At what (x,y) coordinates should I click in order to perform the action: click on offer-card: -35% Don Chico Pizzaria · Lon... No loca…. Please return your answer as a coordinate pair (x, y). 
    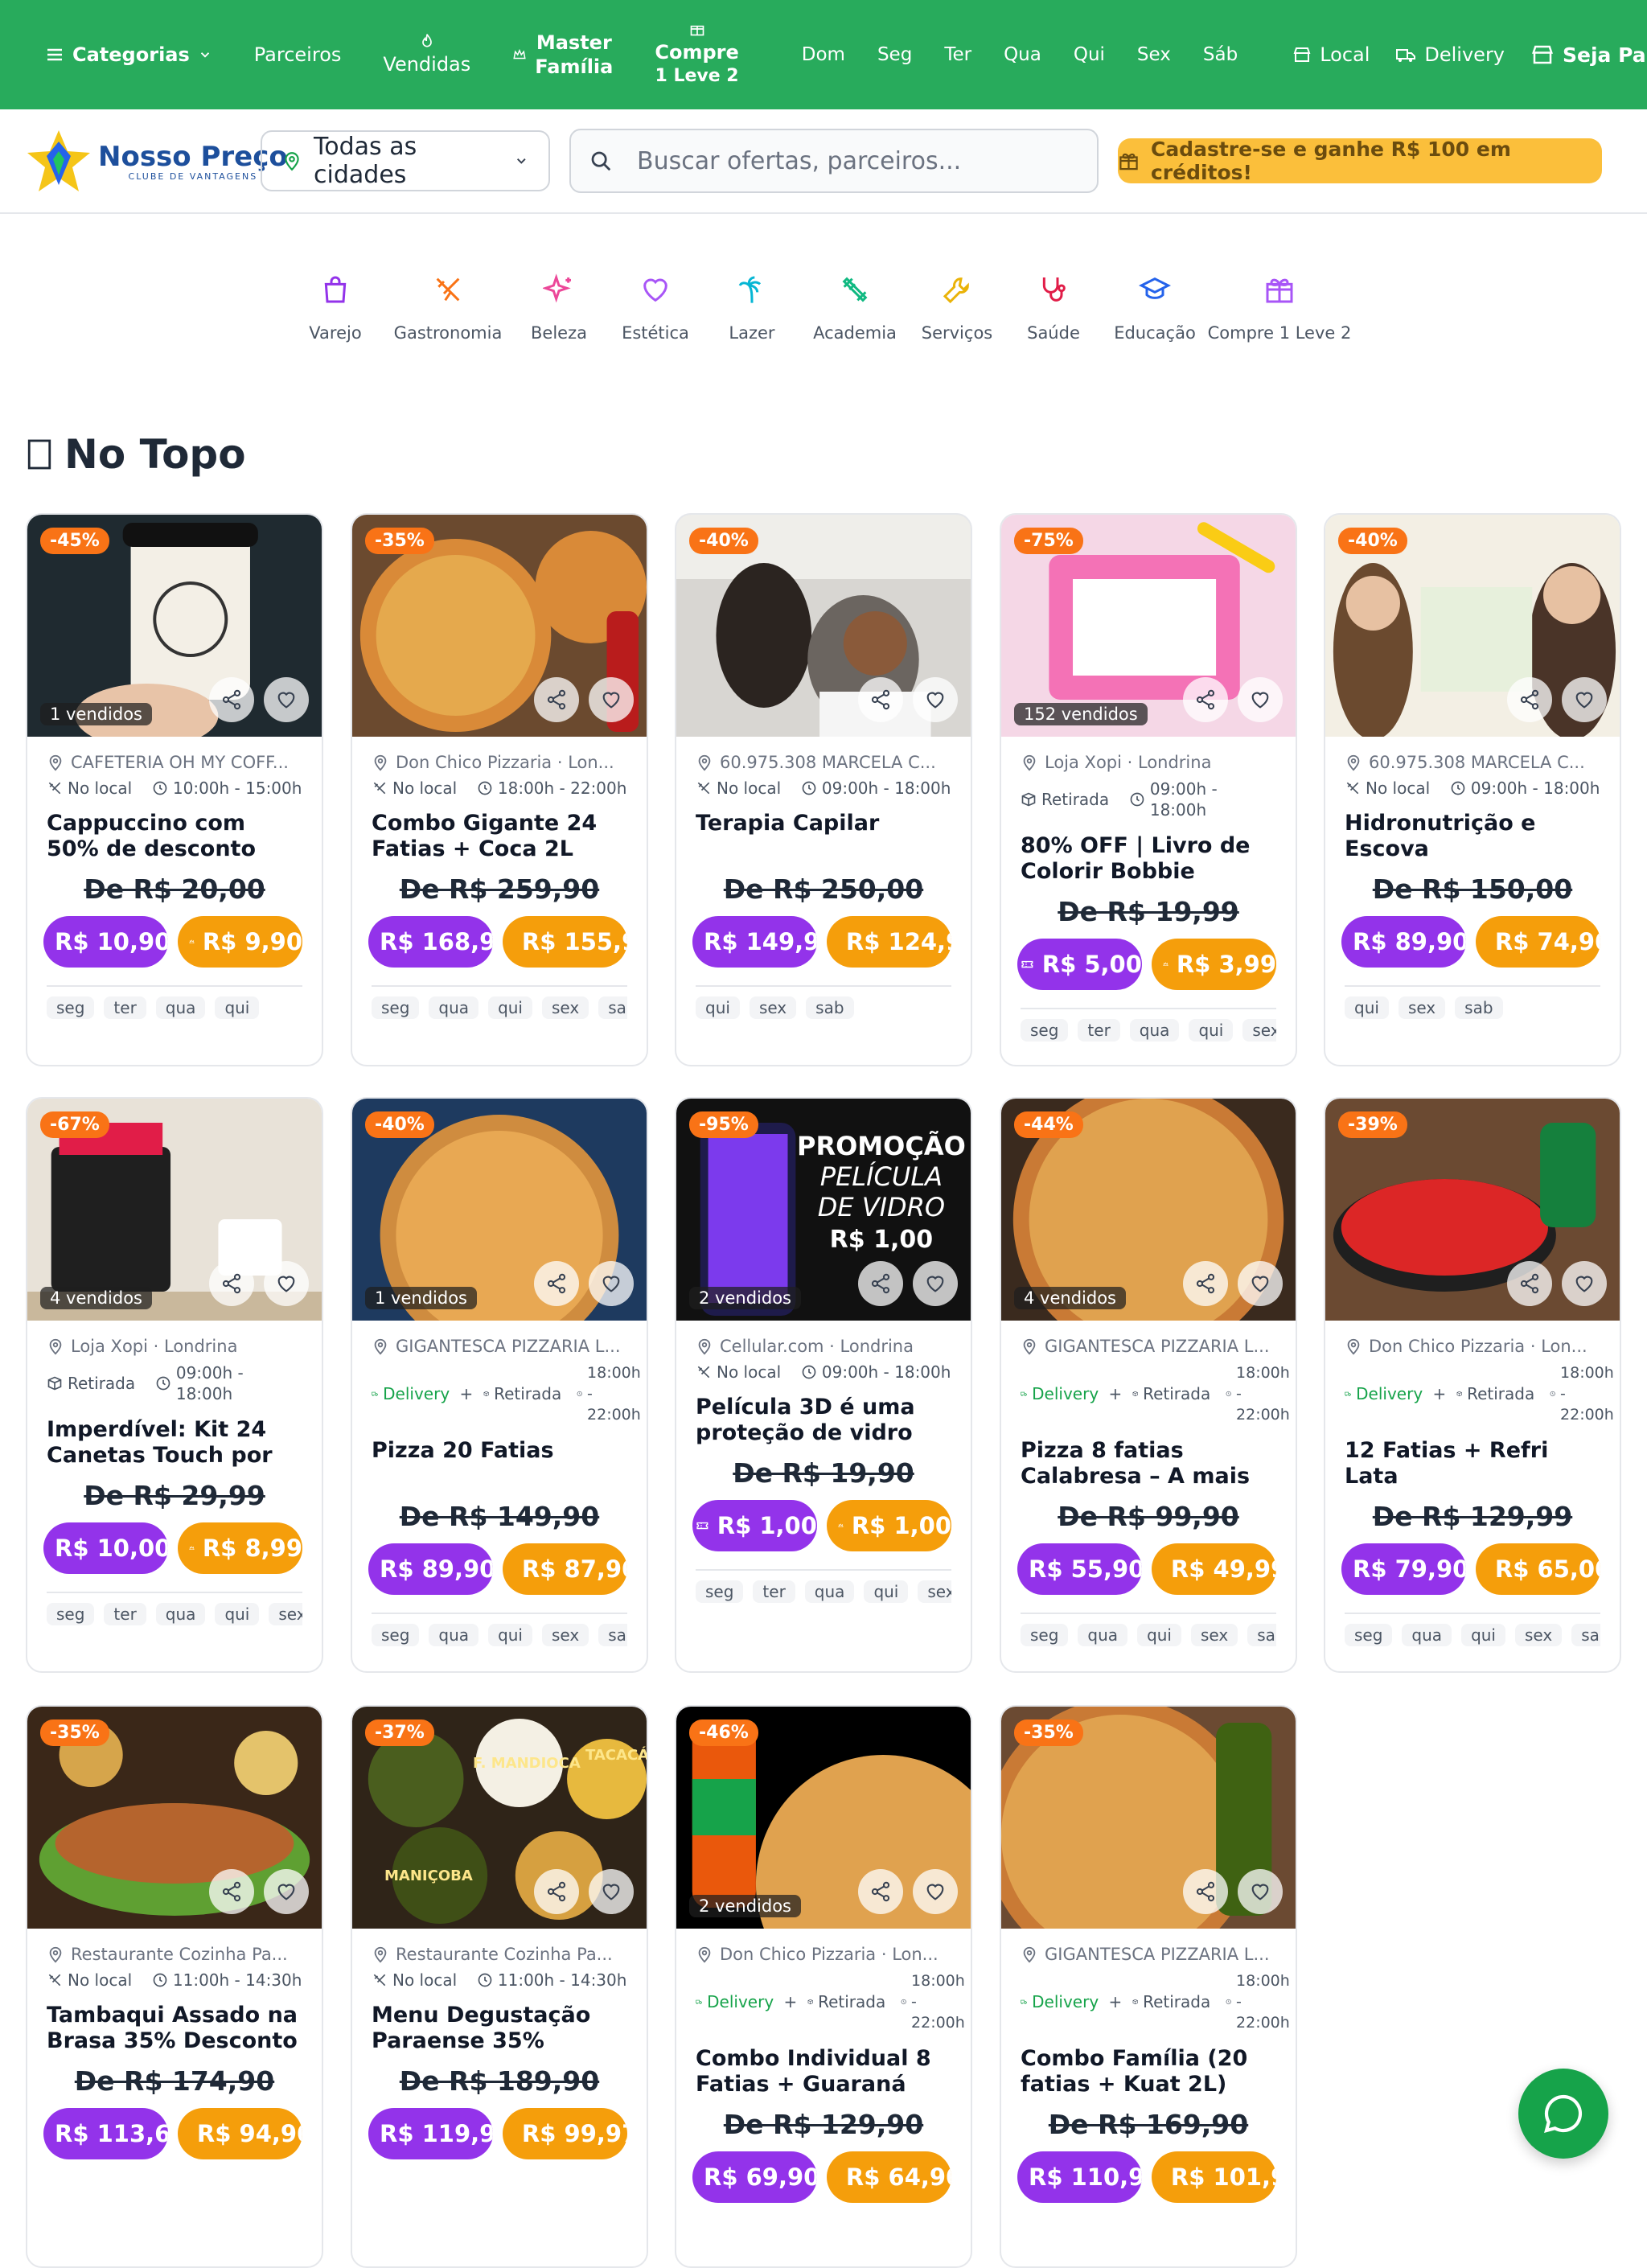
    Looking at the image, I should click on (499, 790).